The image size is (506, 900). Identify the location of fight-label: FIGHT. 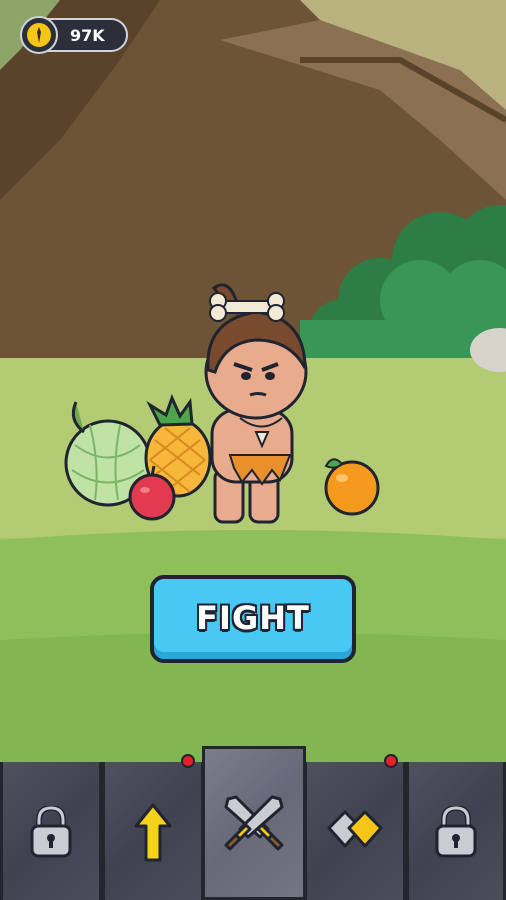
(253, 618).